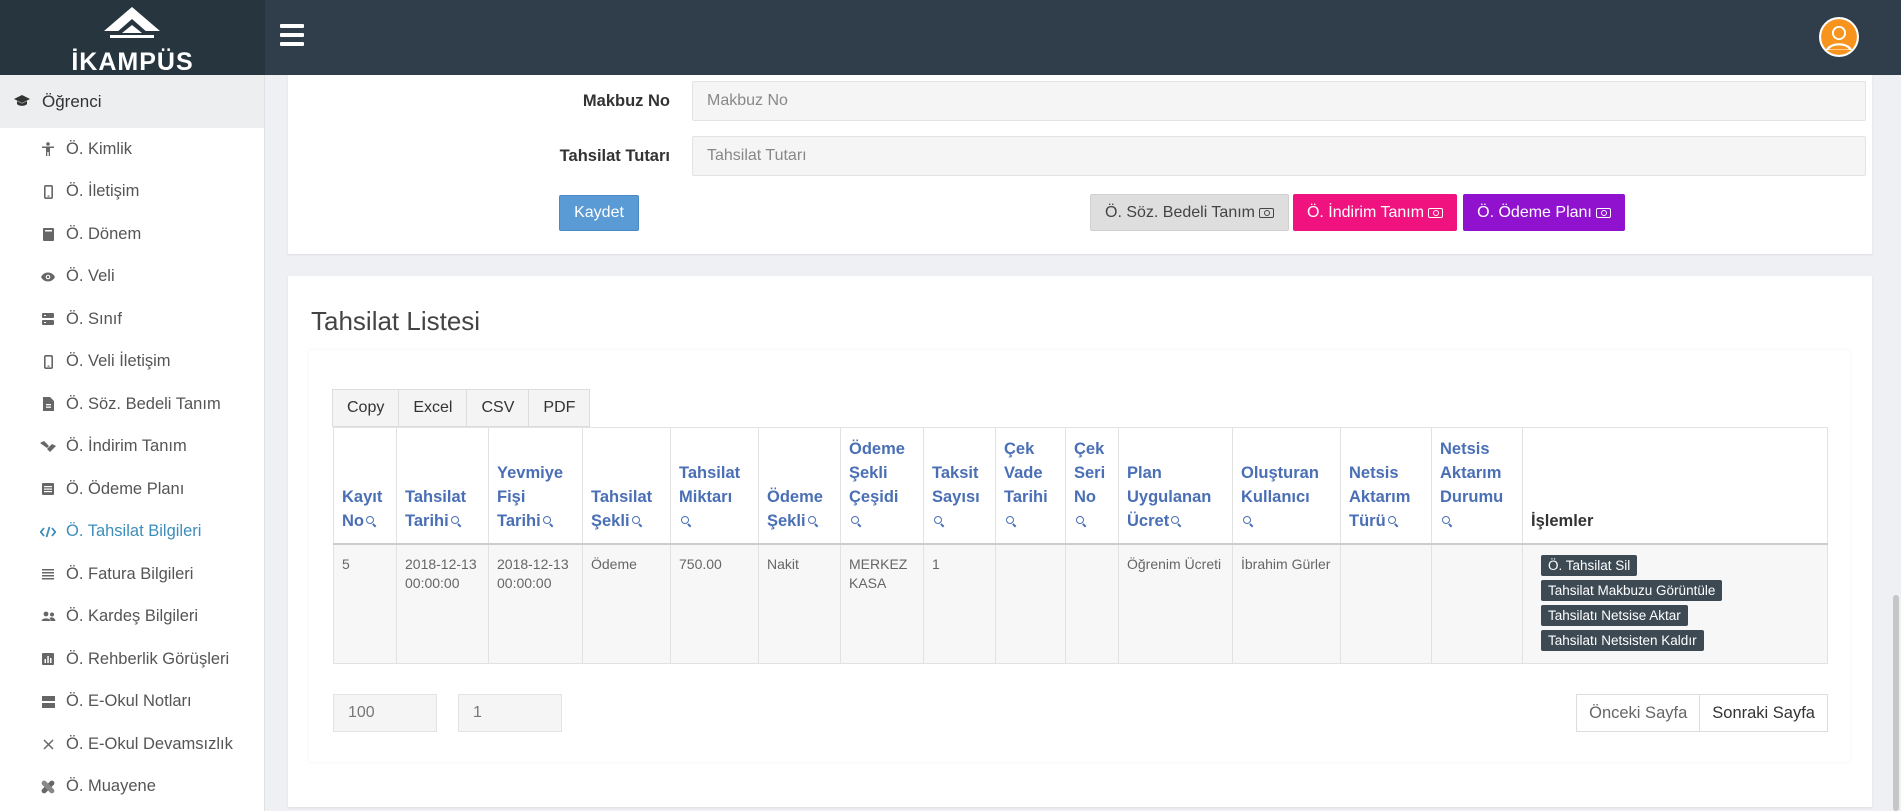  Describe the element at coordinates (365, 485) in the screenshot. I see `col-header-kayit-no: Kayıt No` at that location.